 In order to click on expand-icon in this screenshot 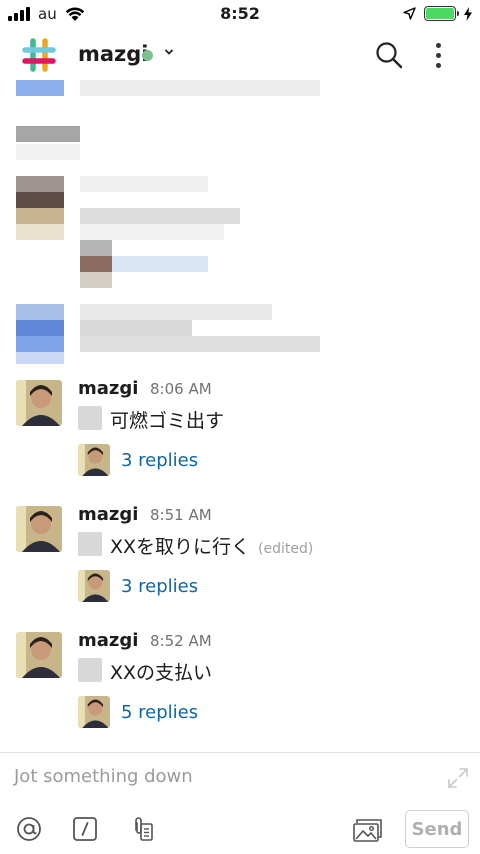, I will do `click(458, 778)`.